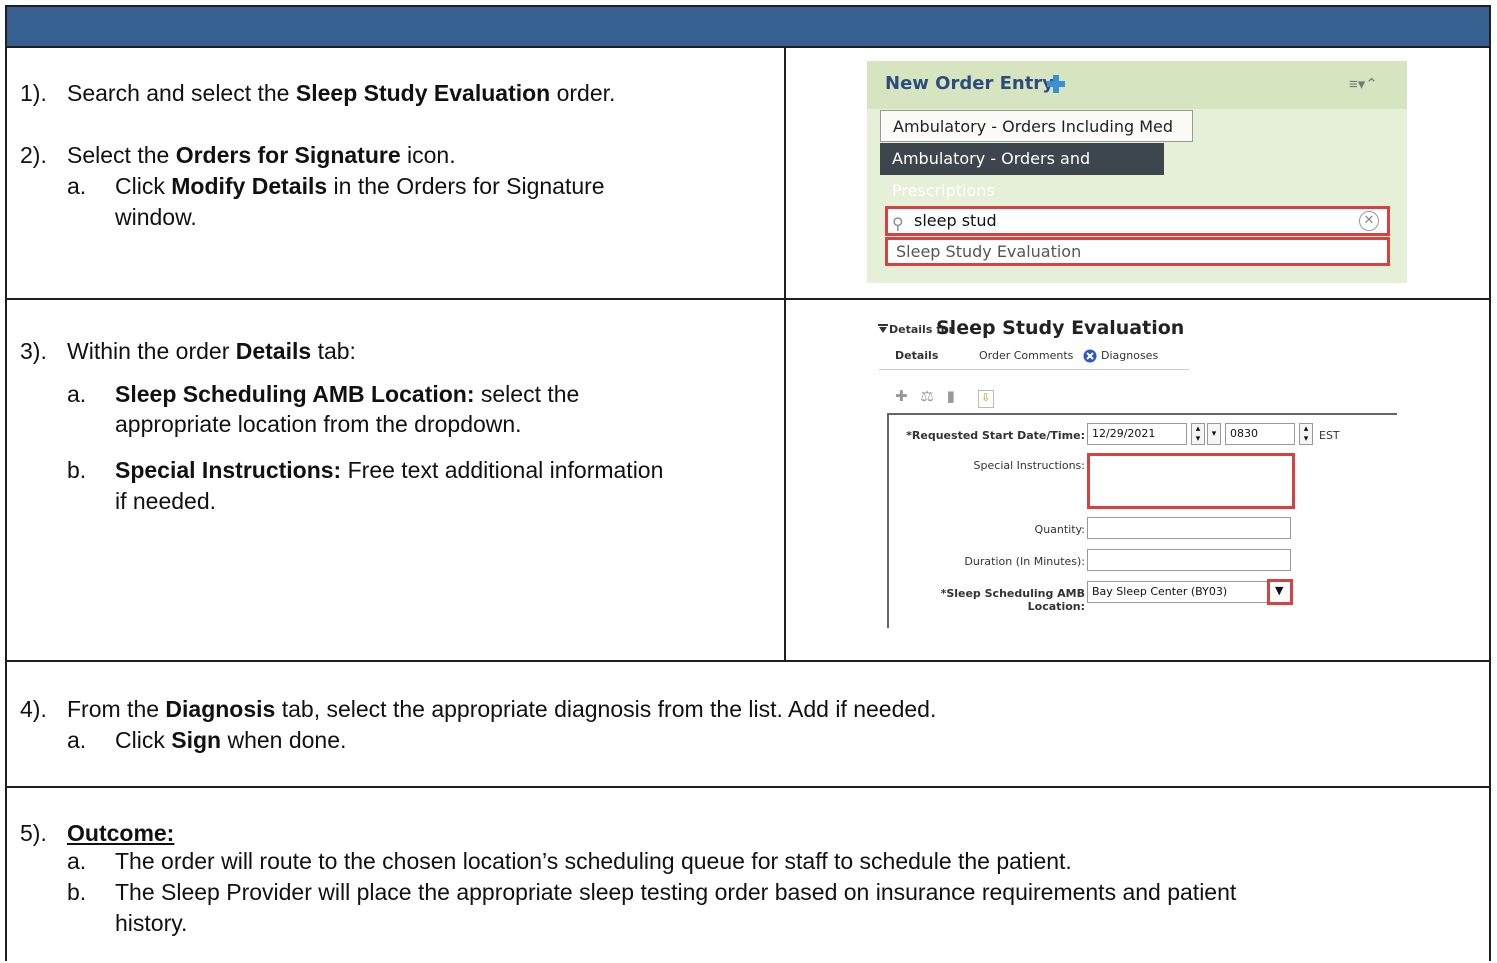 This screenshot has width=1497, height=963. I want to click on start-date-label: *Requested Start Date/Time:, so click(995, 435).